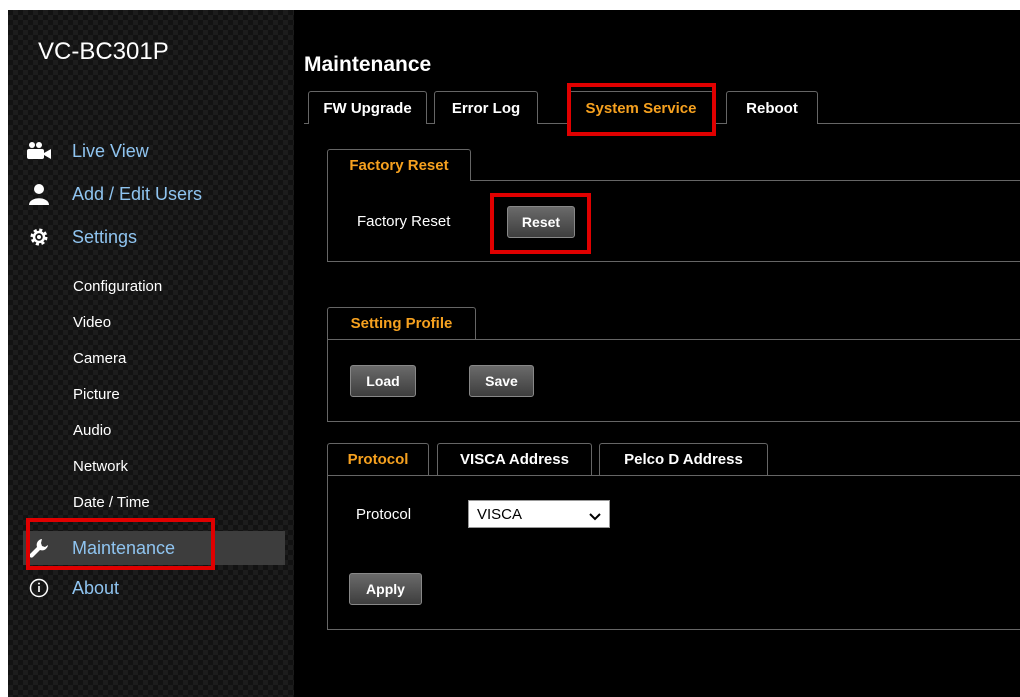 This screenshot has height=697, width=1020. I want to click on nav-video: Video, so click(92, 322).